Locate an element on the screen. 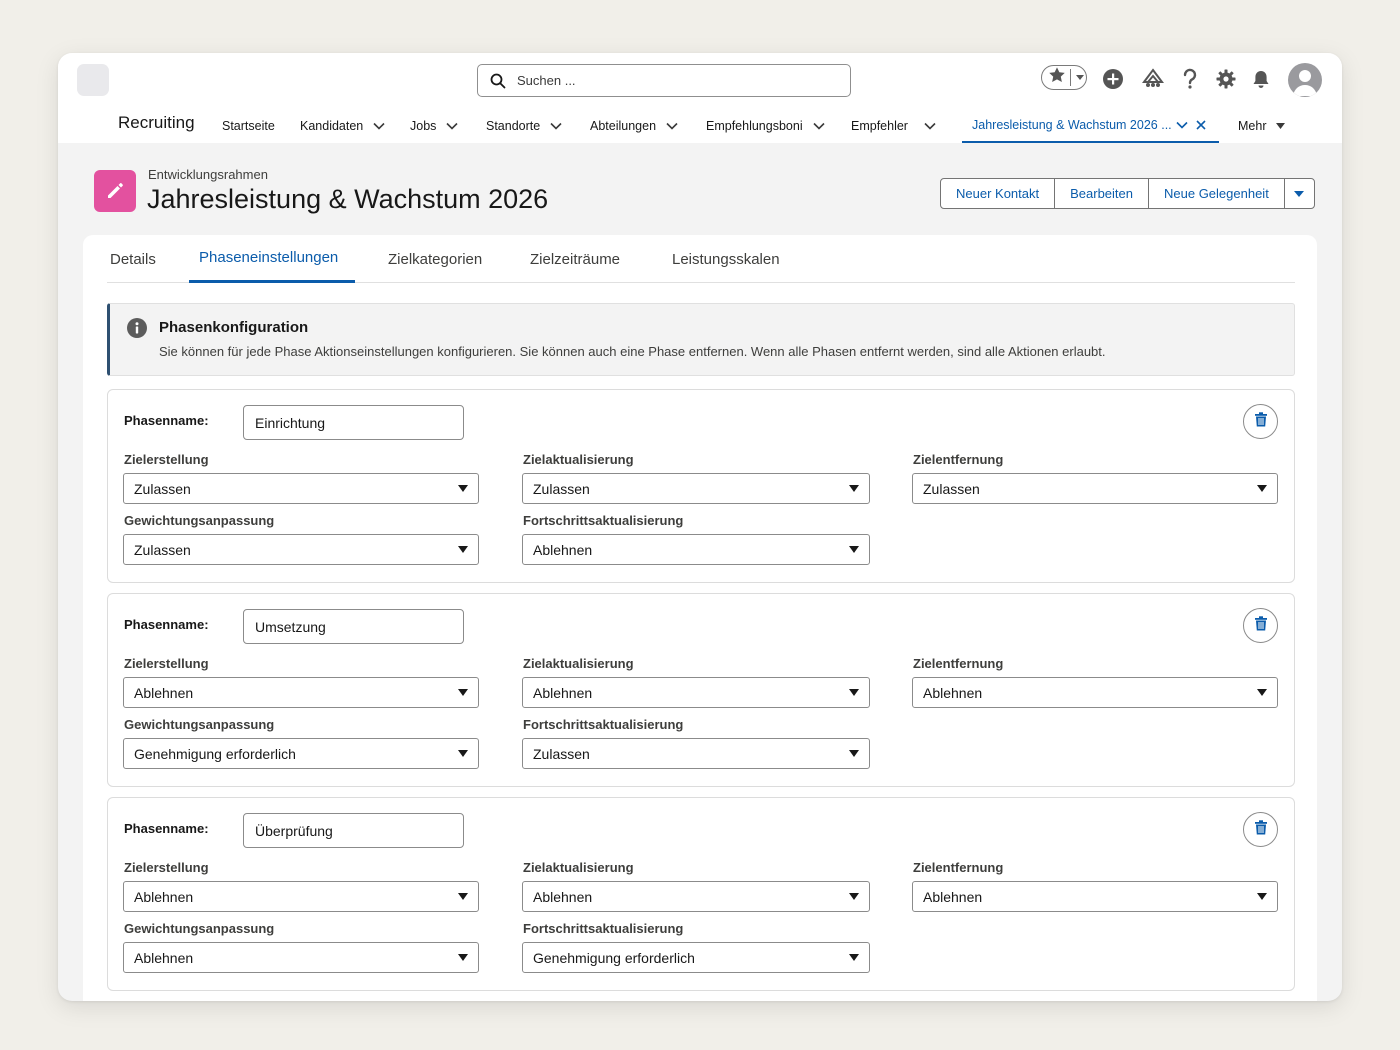  tab-details: Details is located at coordinates (133, 259).